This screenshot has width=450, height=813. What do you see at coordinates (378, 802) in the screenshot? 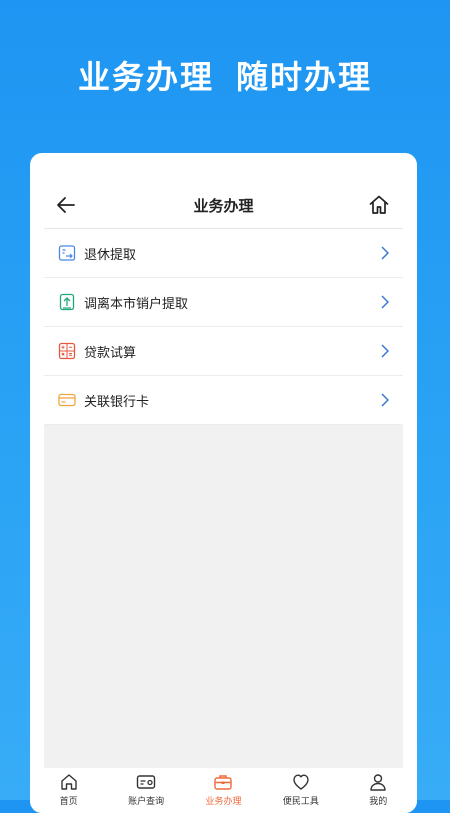
I see `tab-label: 我的` at bounding box center [378, 802].